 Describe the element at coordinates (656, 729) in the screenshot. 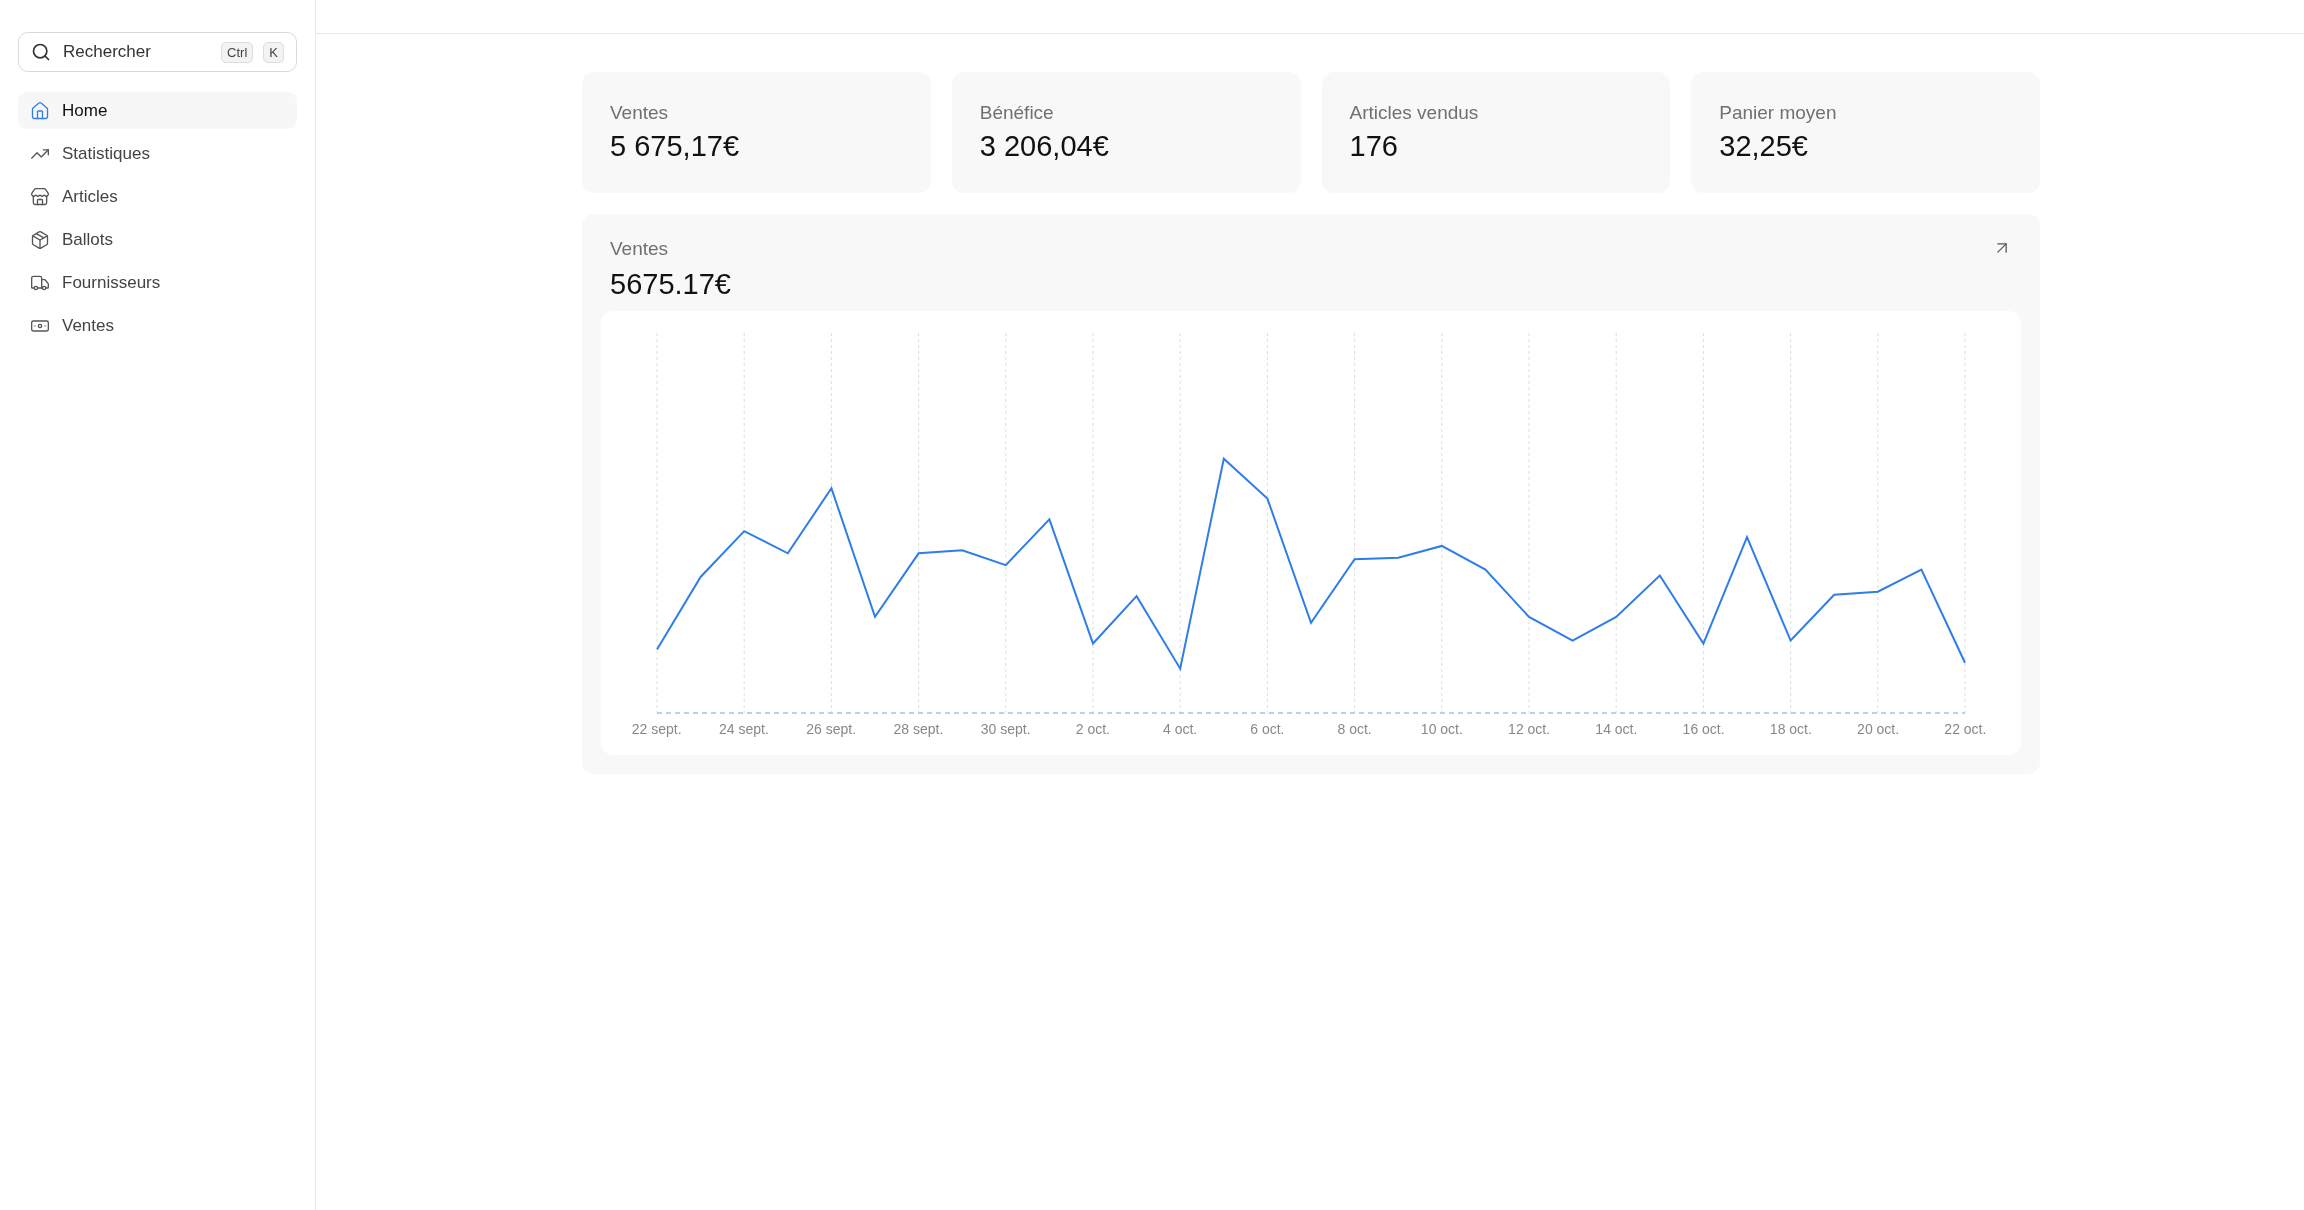

I see `axis-label: 22 sept.` at that location.